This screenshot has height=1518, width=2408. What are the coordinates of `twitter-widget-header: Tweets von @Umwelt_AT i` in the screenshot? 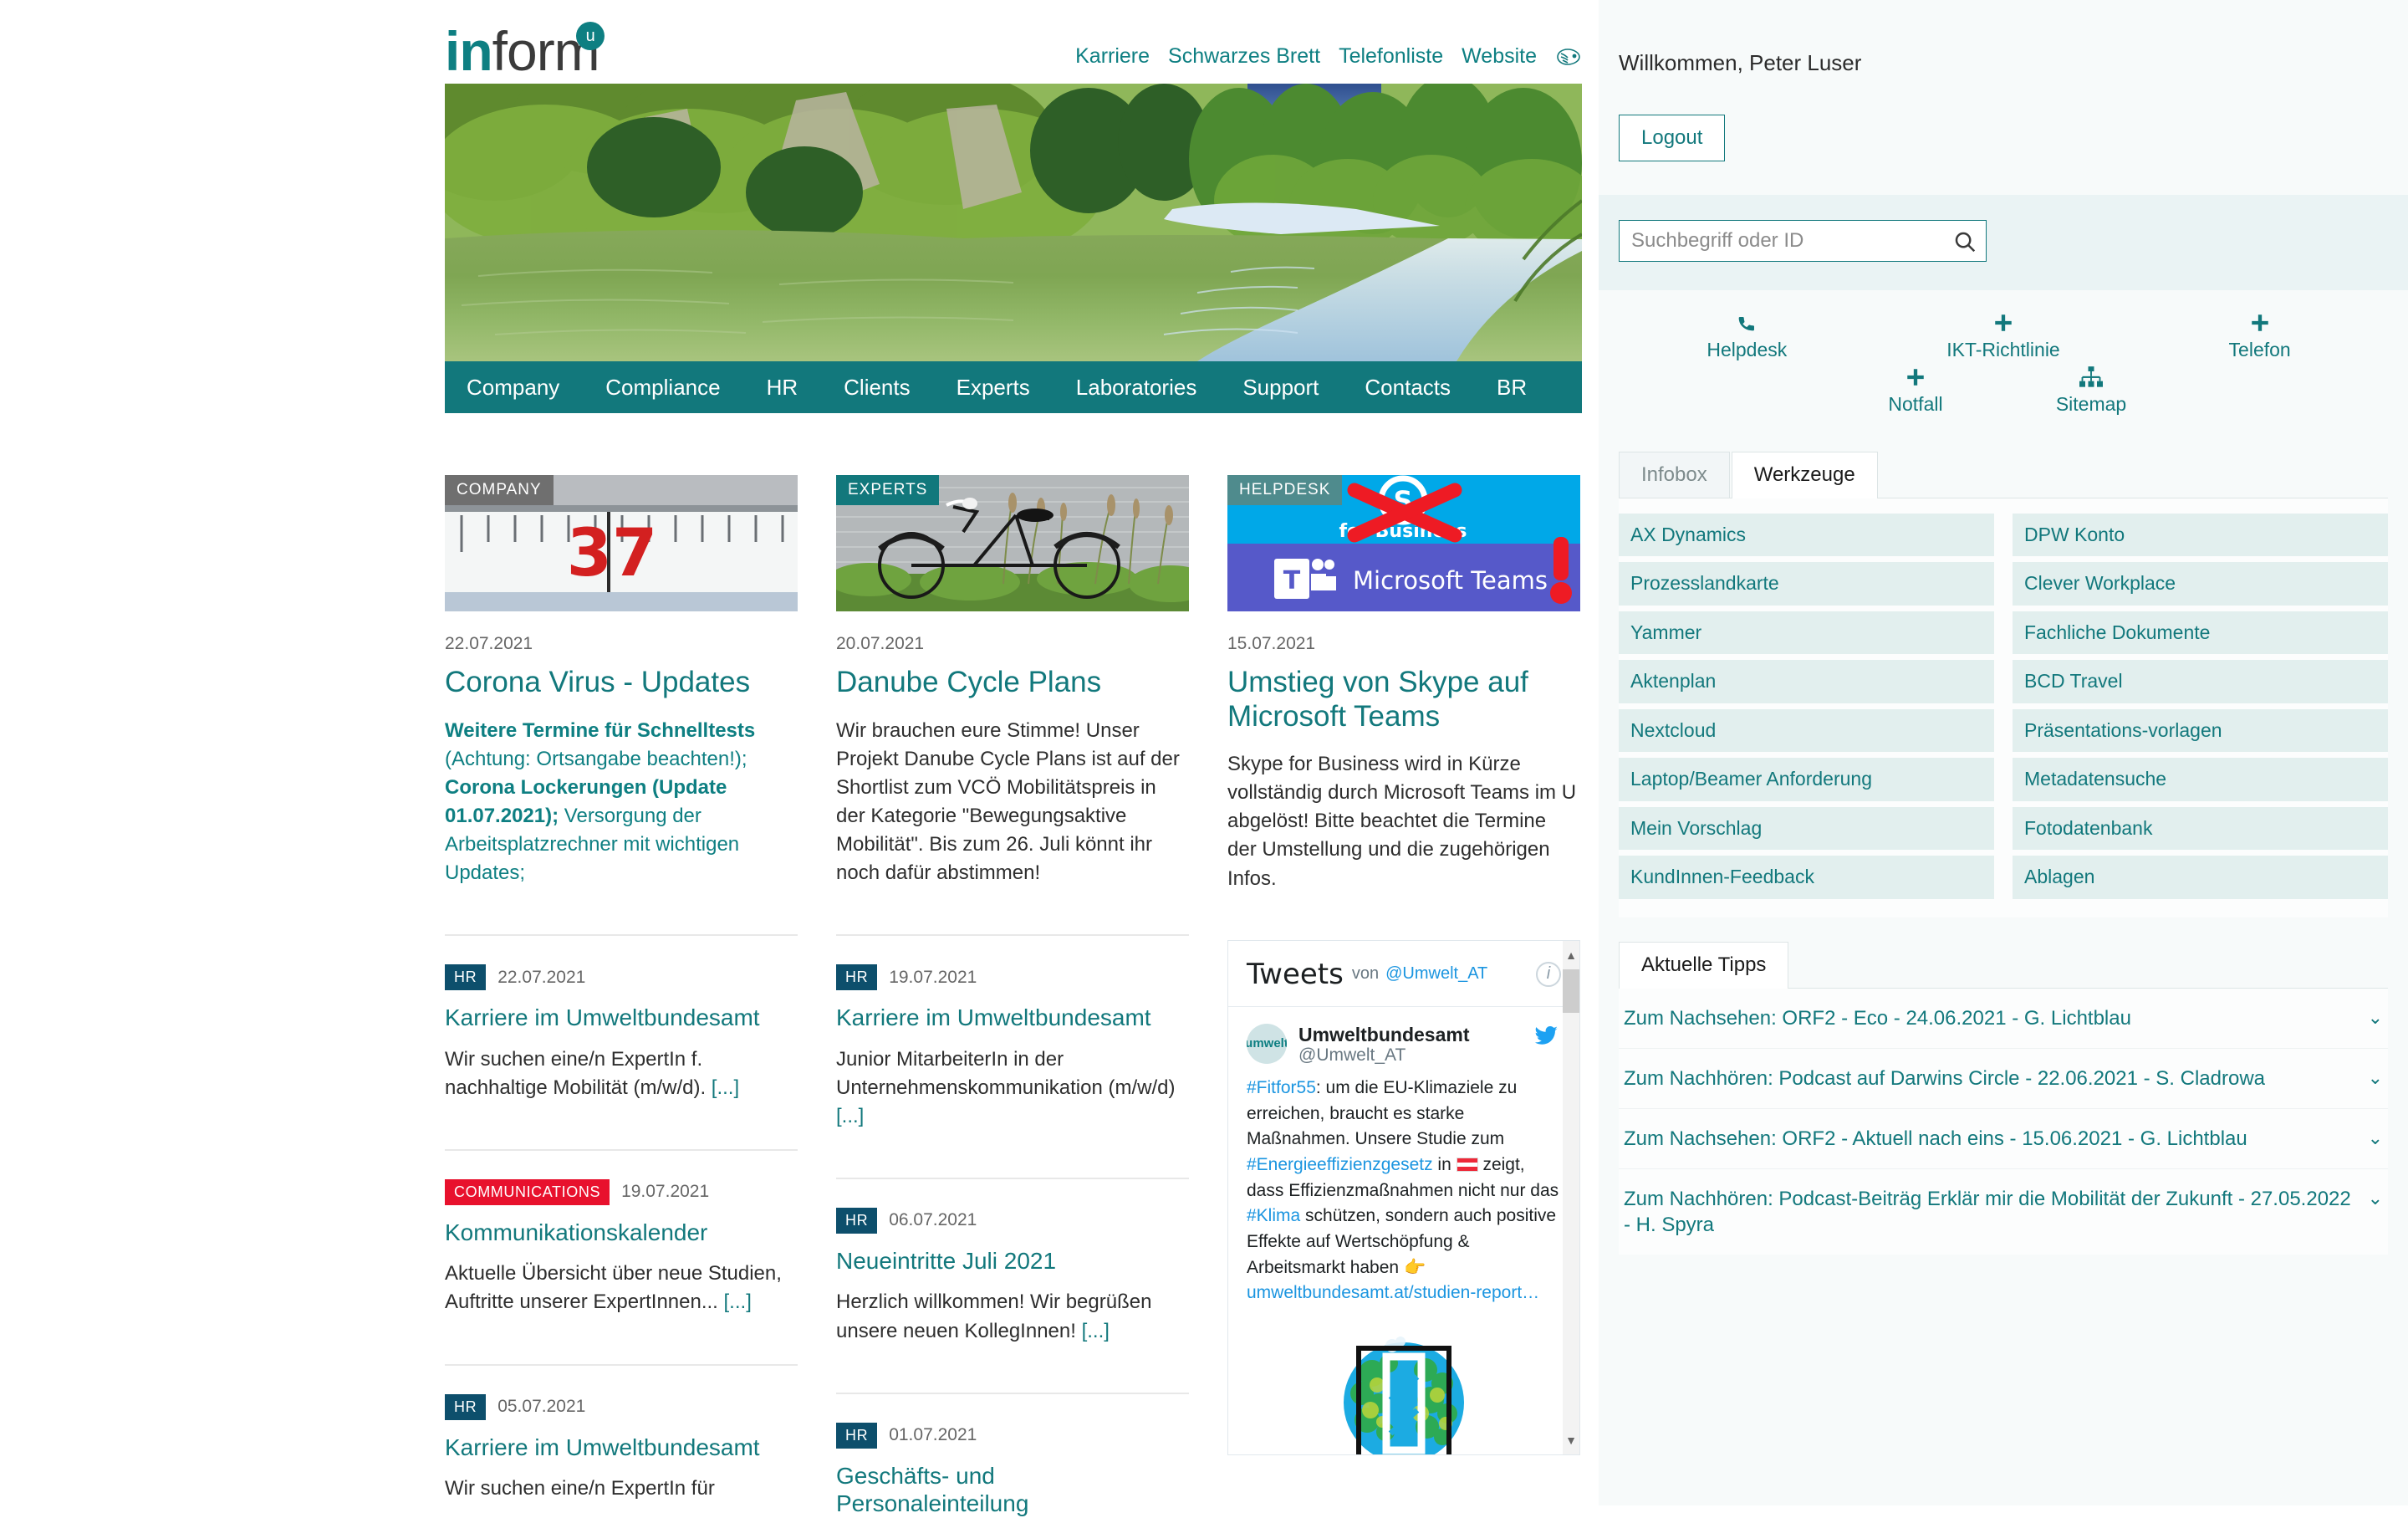 It's located at (1404, 974).